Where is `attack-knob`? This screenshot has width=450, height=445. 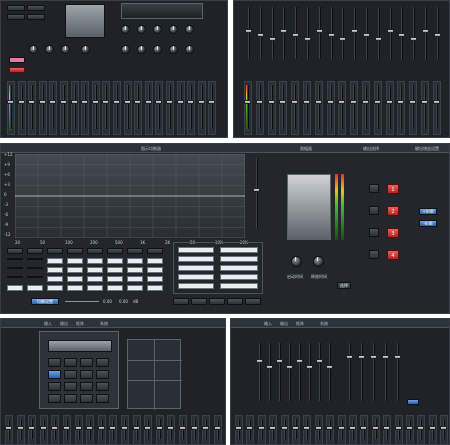
attack-knob is located at coordinates (296, 261).